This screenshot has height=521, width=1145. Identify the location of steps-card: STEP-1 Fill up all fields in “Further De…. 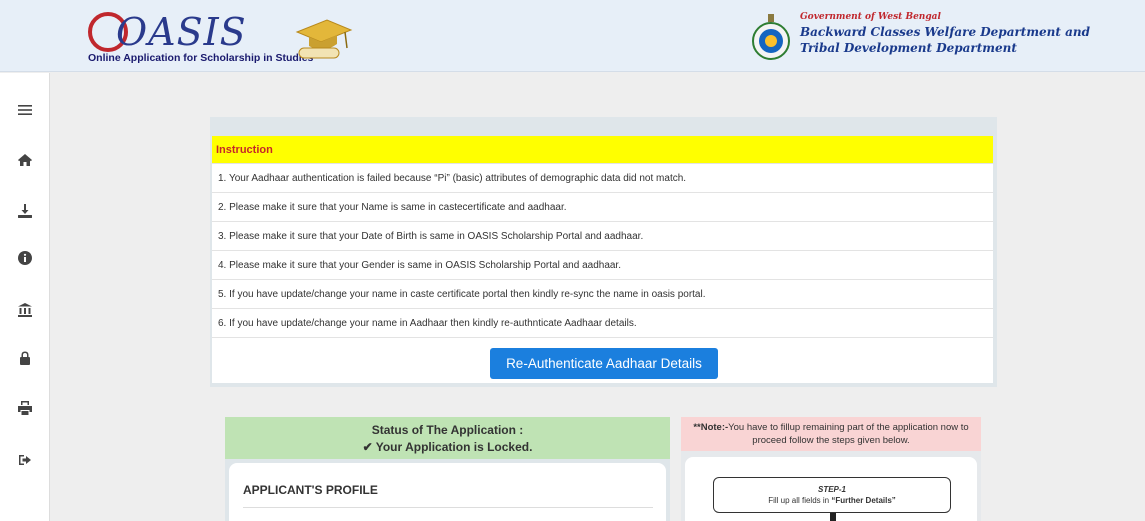
(831, 489).